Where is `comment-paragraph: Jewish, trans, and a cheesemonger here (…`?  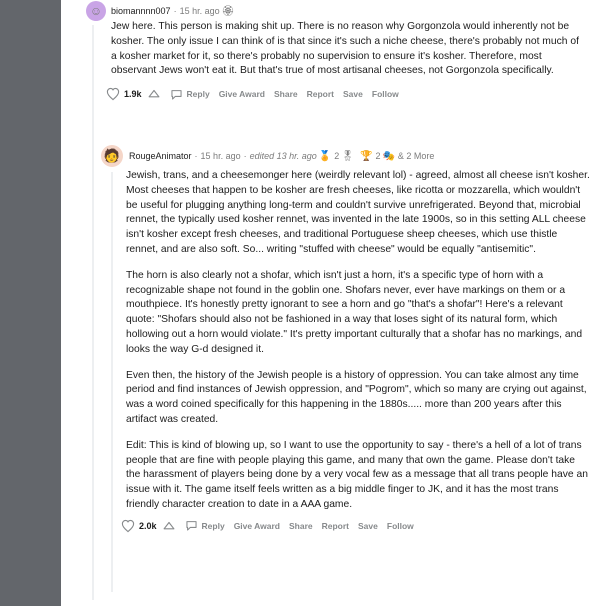 comment-paragraph: Jewish, trans, and a cheesemonger here (… is located at coordinates (358, 212).